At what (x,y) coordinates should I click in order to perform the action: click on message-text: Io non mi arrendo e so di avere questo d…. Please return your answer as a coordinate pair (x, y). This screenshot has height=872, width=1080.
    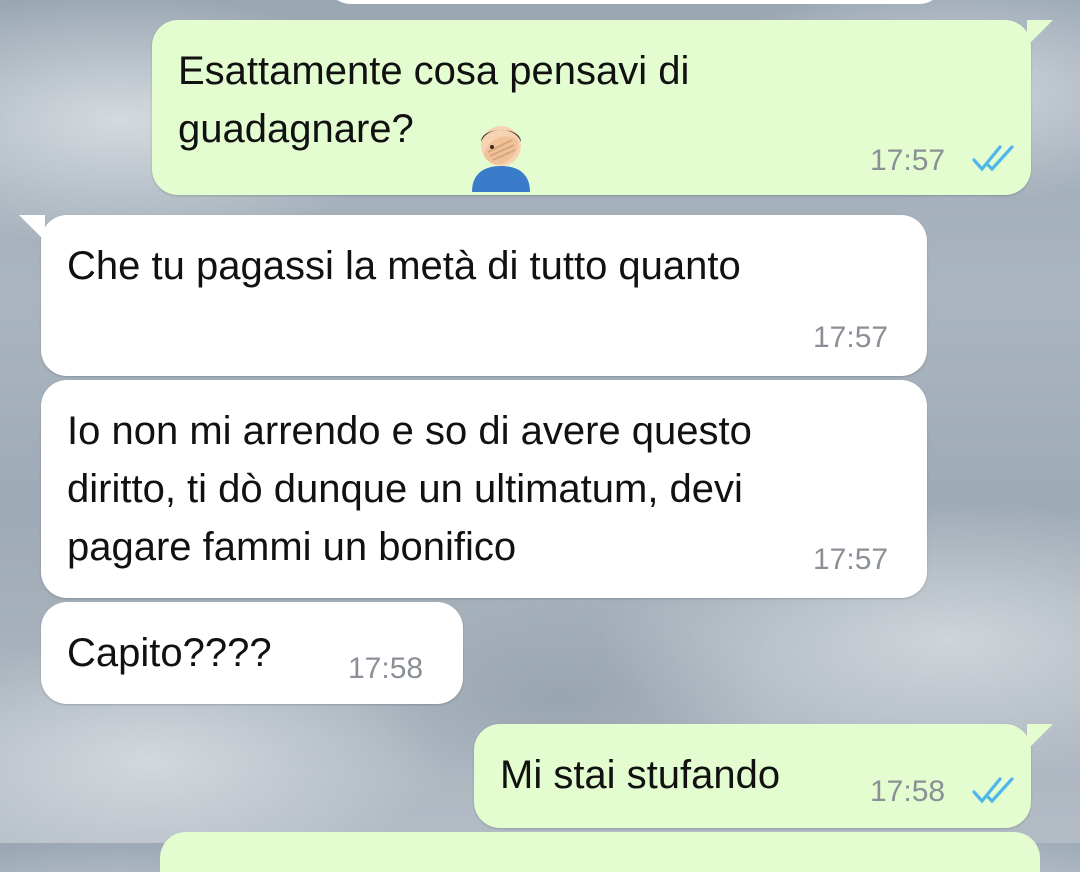
    Looking at the image, I should click on (409, 489).